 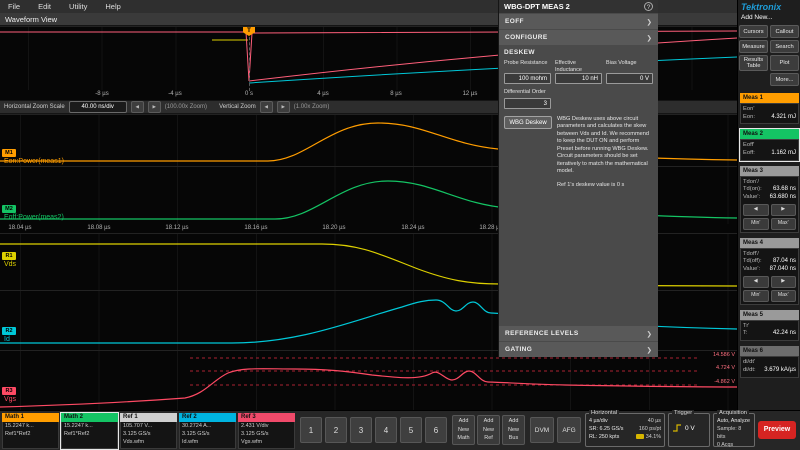 What do you see at coordinates (527, 78) in the screenshot?
I see `probe-resistance-input: 100 mohm` at bounding box center [527, 78].